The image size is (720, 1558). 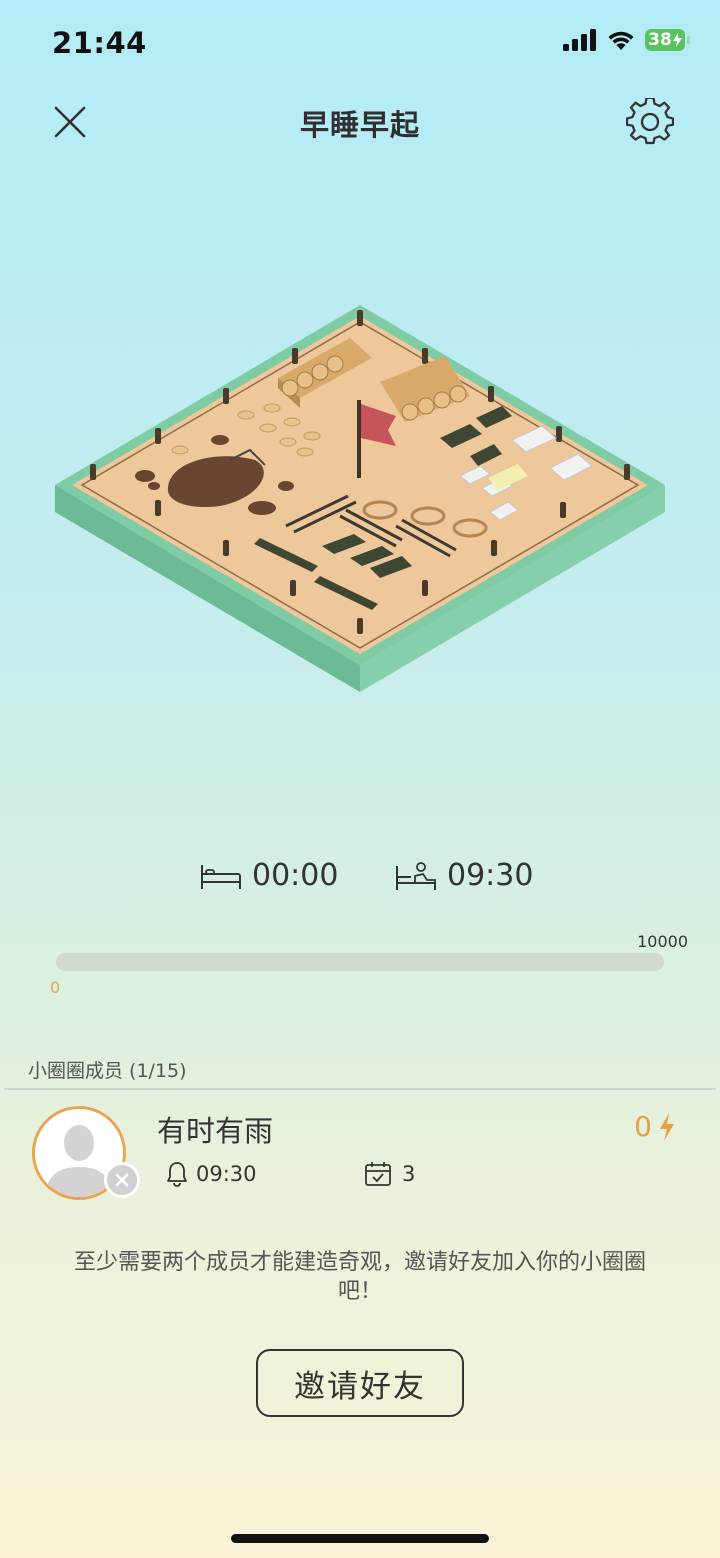 I want to click on nav-bar: 早睡早起, so click(x=360, y=122).